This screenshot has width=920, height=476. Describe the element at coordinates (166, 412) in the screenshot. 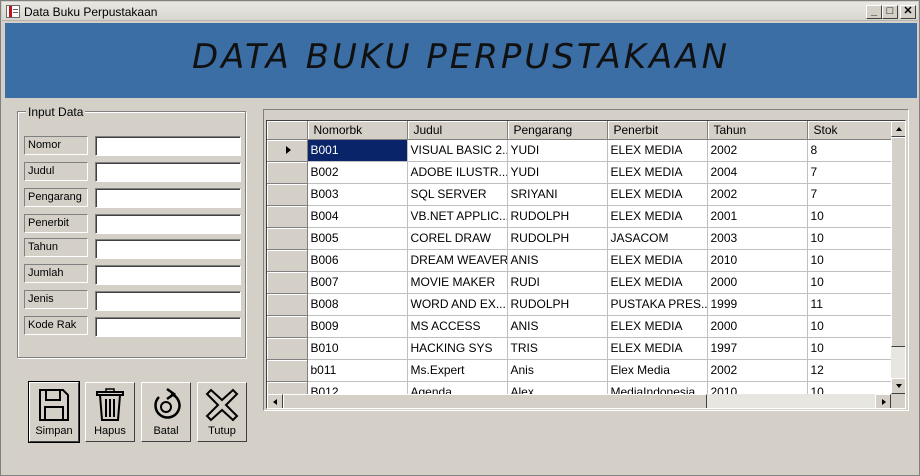

I see `batal-button: Batal` at that location.